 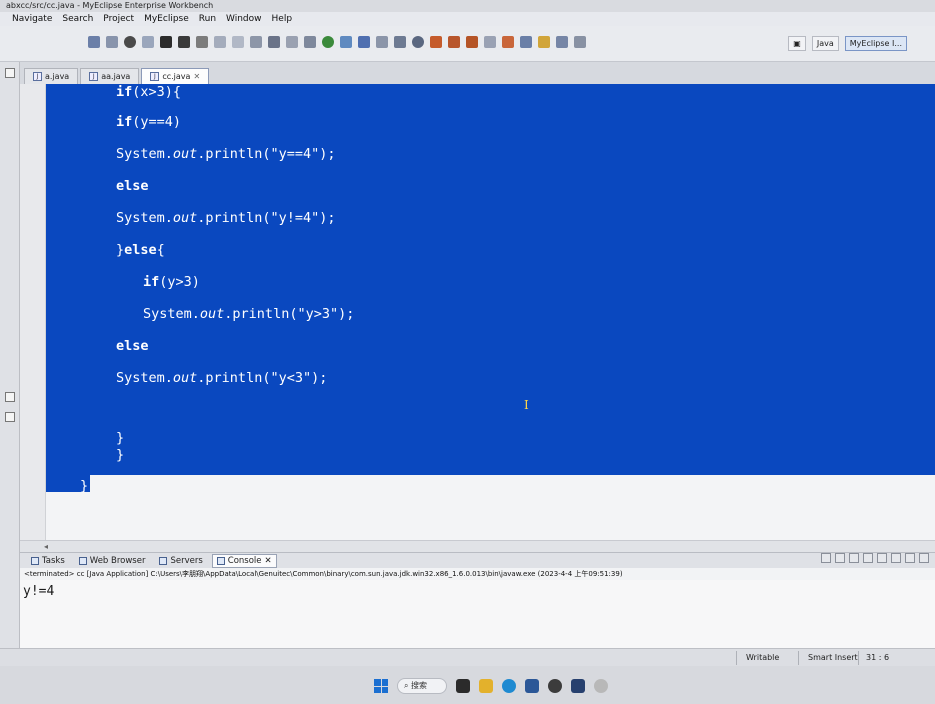 What do you see at coordinates (346, 42) in the screenshot?
I see `debug-icon` at bounding box center [346, 42].